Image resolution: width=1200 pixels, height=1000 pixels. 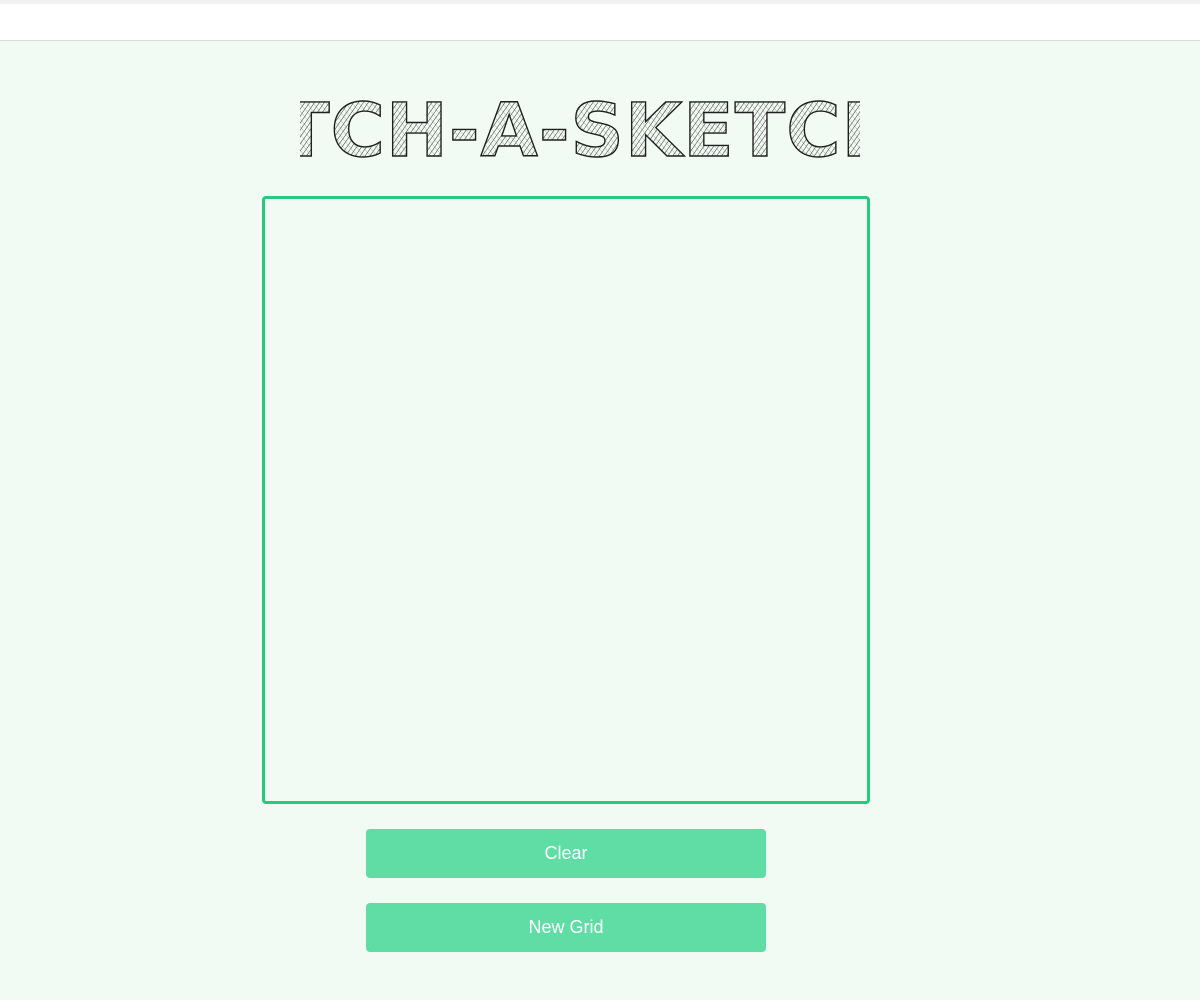 What do you see at coordinates (566, 853) in the screenshot?
I see `clear-button: Clear` at bounding box center [566, 853].